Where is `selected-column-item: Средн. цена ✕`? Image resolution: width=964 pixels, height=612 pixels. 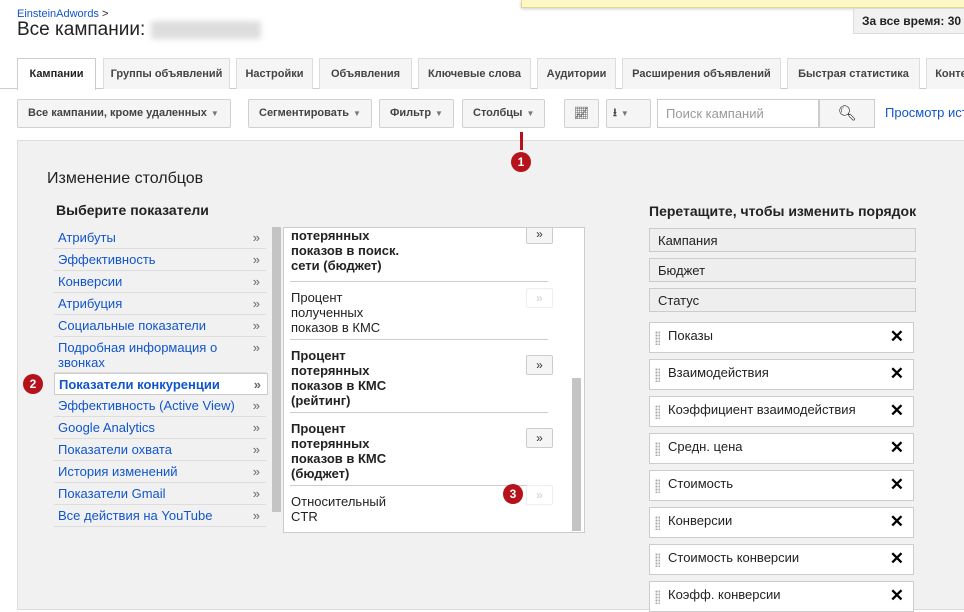 selected-column-item: Средн. цена ✕ is located at coordinates (781, 448).